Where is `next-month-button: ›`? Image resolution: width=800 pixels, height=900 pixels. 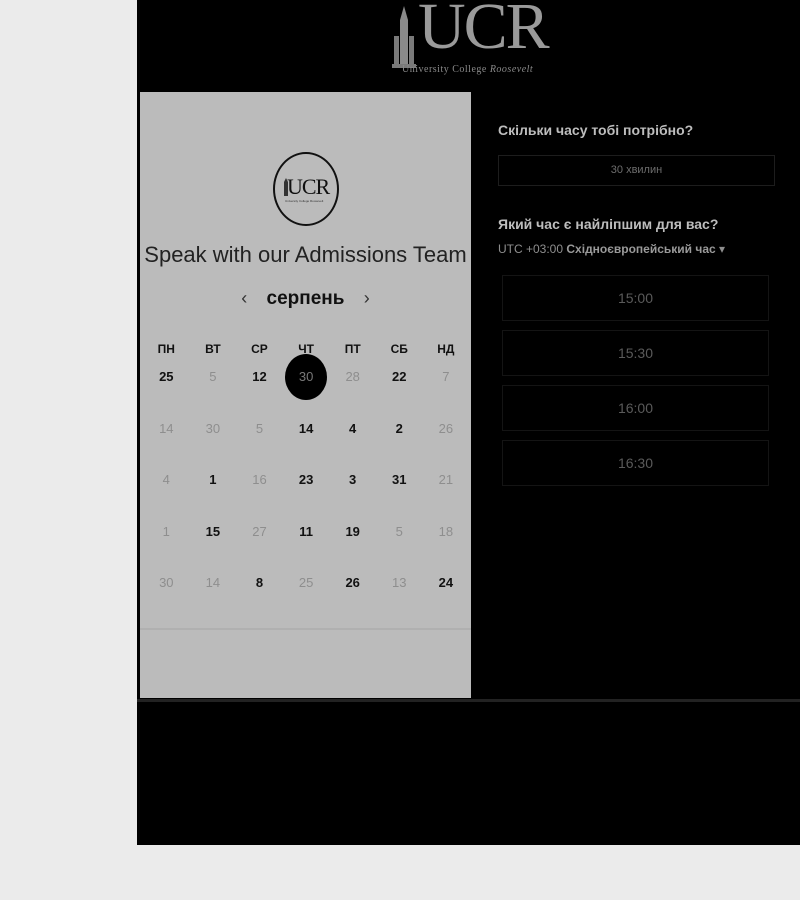
next-month-button: › is located at coordinates (367, 298).